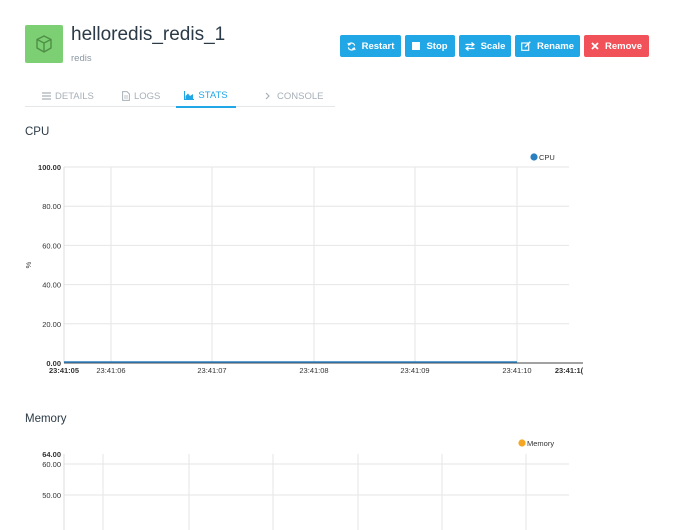 This screenshot has width=683, height=530. What do you see at coordinates (51, 464) in the screenshot?
I see `memory-ytick-label: 60.00` at bounding box center [51, 464].